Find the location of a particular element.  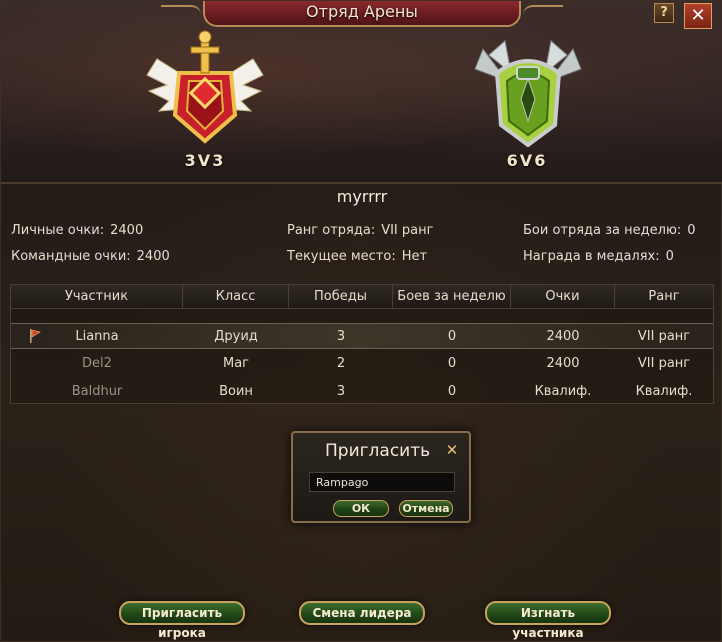

medal-reward-label: Награда в медалях: is located at coordinates (591, 256).